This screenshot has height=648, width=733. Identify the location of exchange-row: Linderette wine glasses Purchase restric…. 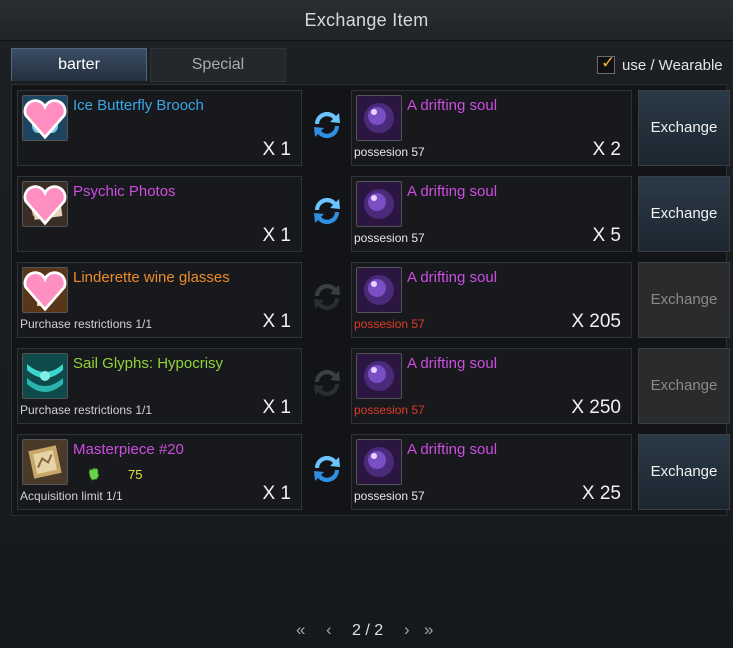
(373, 297).